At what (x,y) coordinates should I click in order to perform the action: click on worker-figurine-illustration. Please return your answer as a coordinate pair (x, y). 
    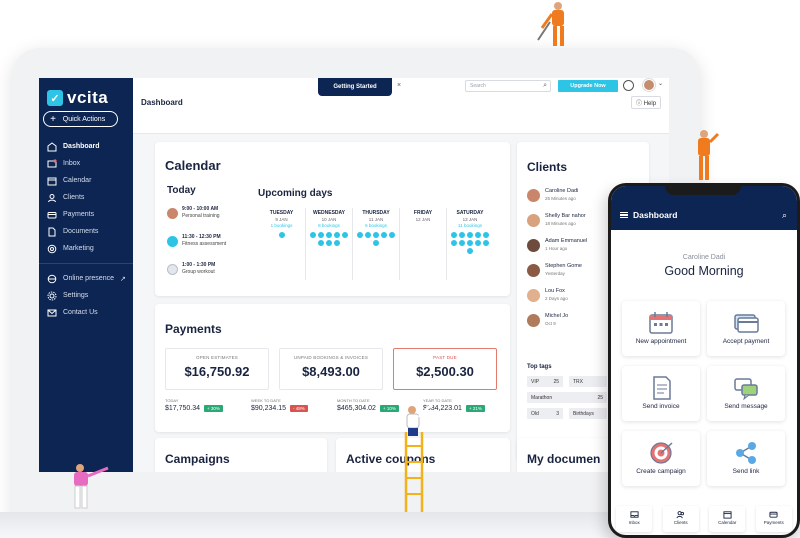
    Looking at the image, I should click on (709, 155).